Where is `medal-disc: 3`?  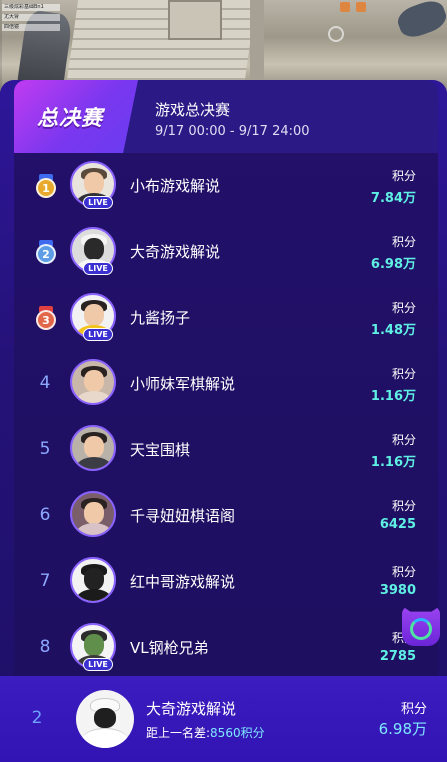
medal-disc: 3 is located at coordinates (46, 320).